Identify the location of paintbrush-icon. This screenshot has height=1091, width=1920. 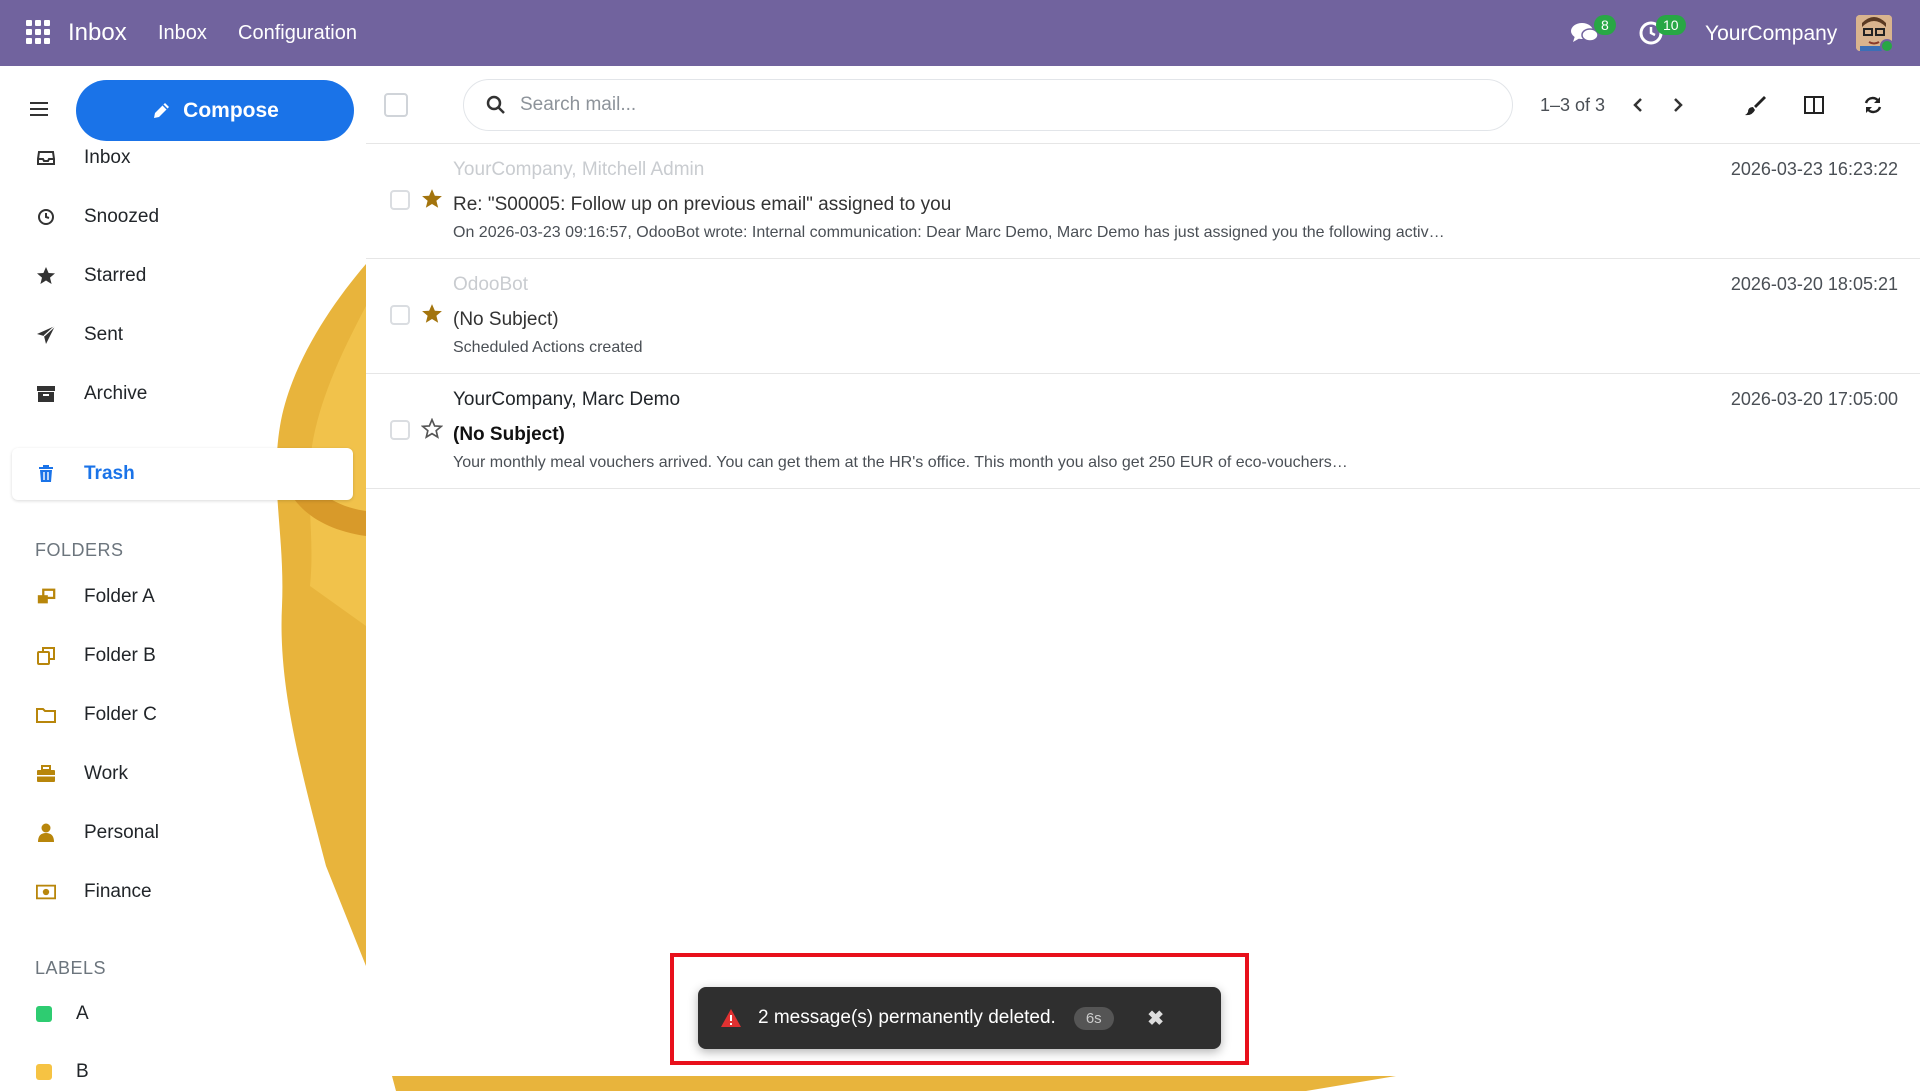
(1755, 106).